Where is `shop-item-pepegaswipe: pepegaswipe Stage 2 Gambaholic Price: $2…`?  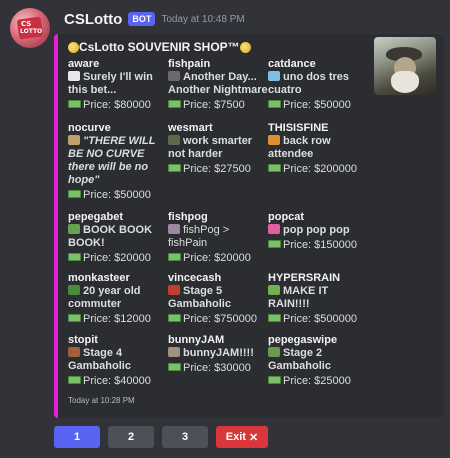 shop-item-pepegaswipe: pepegaswipe Stage 2 Gambaholic Price: $2… is located at coordinates (318, 361).